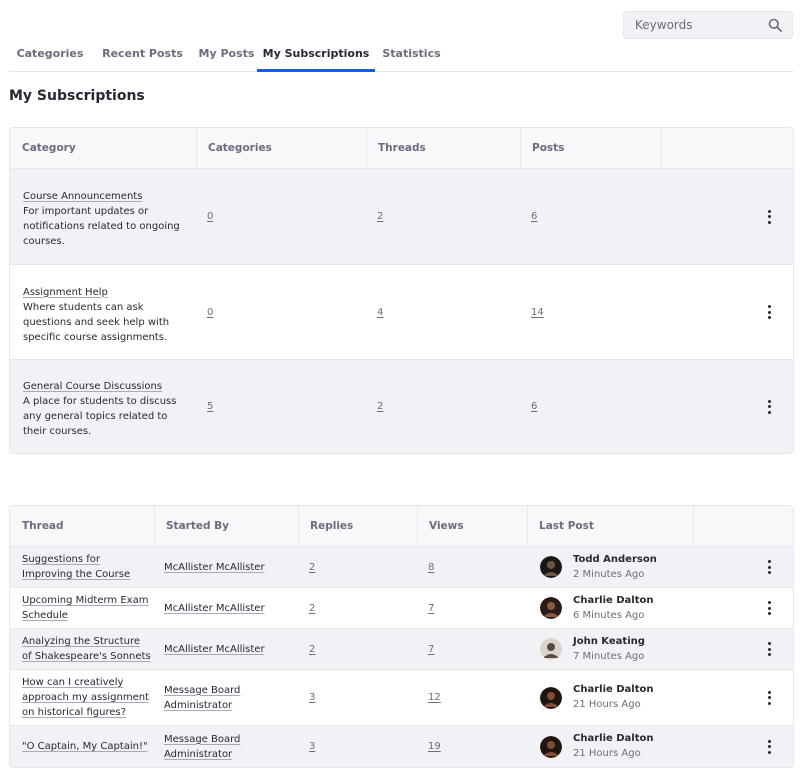 This screenshot has height=777, width=801. I want to click on table-header-row: Category Categories Threads Posts, so click(401, 148).